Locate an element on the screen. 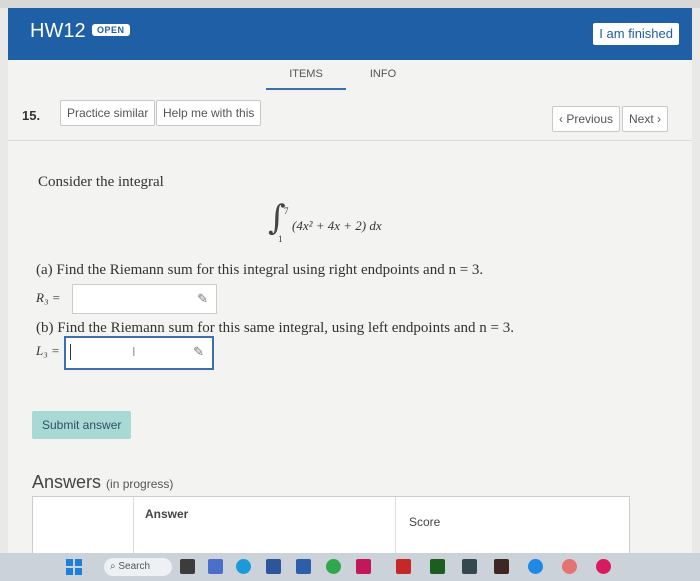  hulu-icon is located at coordinates (437, 566).